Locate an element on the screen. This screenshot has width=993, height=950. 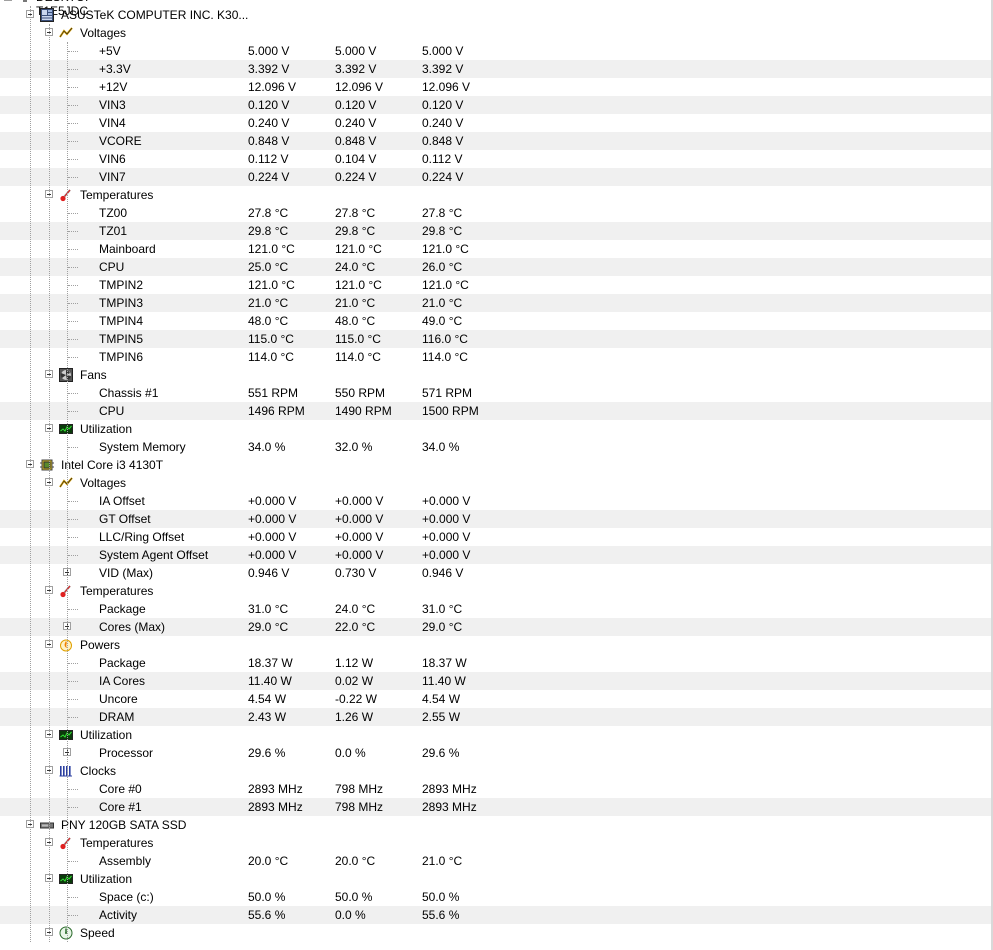
group-fans: Fans is located at coordinates (495, 375).